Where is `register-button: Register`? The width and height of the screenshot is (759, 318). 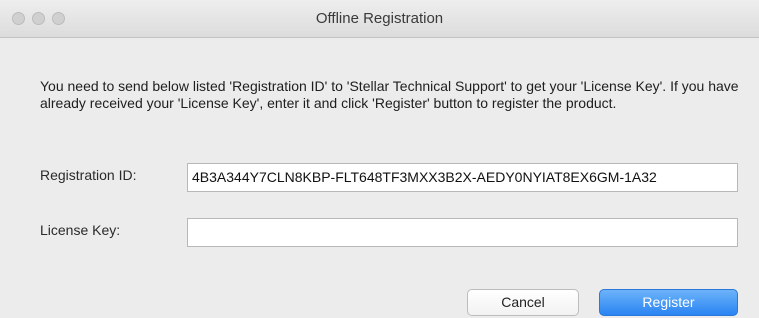
register-button: Register is located at coordinates (668, 302).